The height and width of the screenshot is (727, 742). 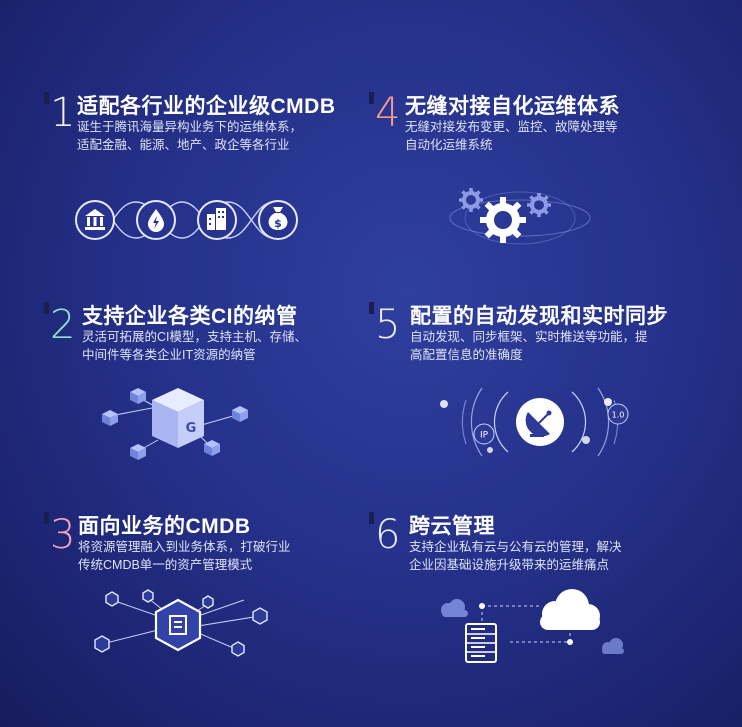 I want to click on bank-icon, so click(x=95, y=220).